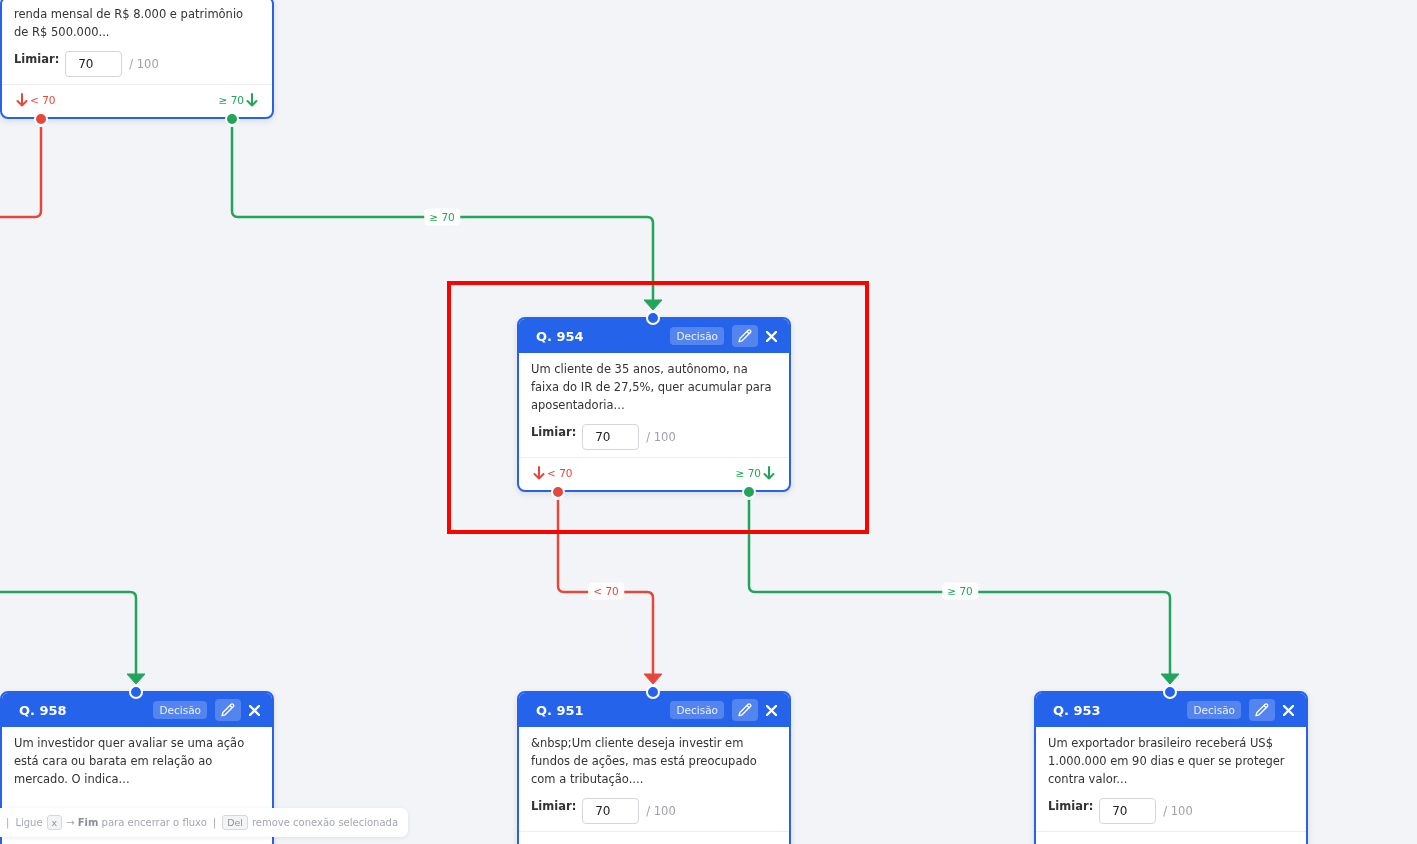 The image size is (1417, 844). I want to click on key-cap: x, so click(54, 822).